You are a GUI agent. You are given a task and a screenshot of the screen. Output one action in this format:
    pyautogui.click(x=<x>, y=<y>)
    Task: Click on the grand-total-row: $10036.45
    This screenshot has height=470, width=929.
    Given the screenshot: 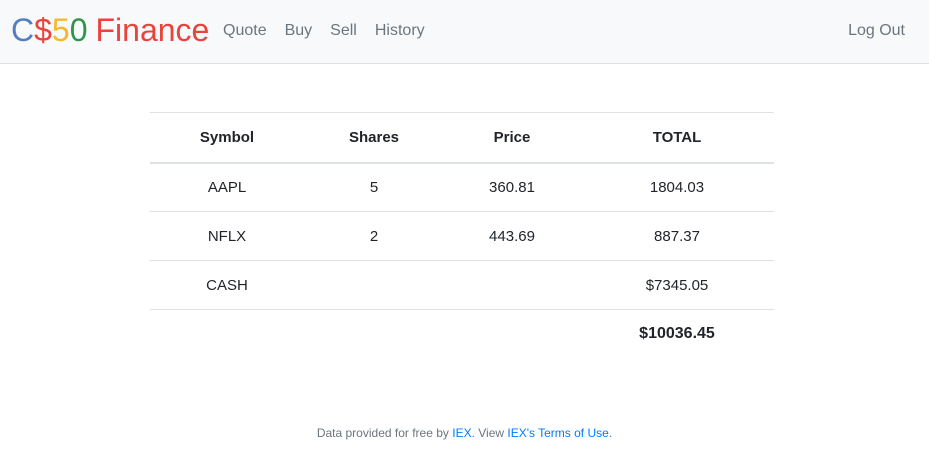 What is the action you would take?
    pyautogui.click(x=462, y=334)
    